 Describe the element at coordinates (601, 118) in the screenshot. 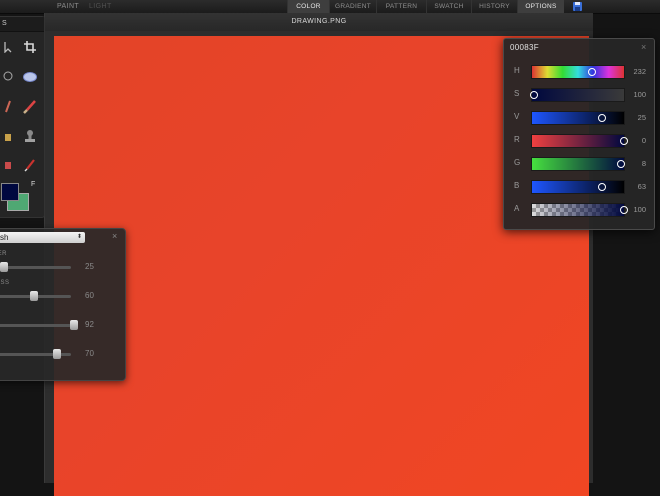

I see `channel-v-handle` at that location.